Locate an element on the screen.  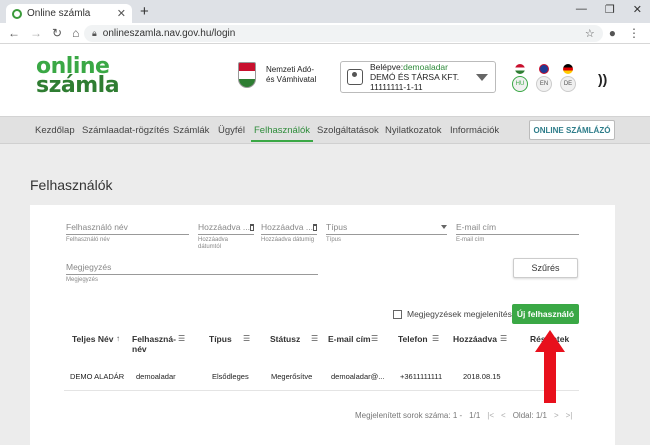
last-page-icon: >| is located at coordinates (569, 415).